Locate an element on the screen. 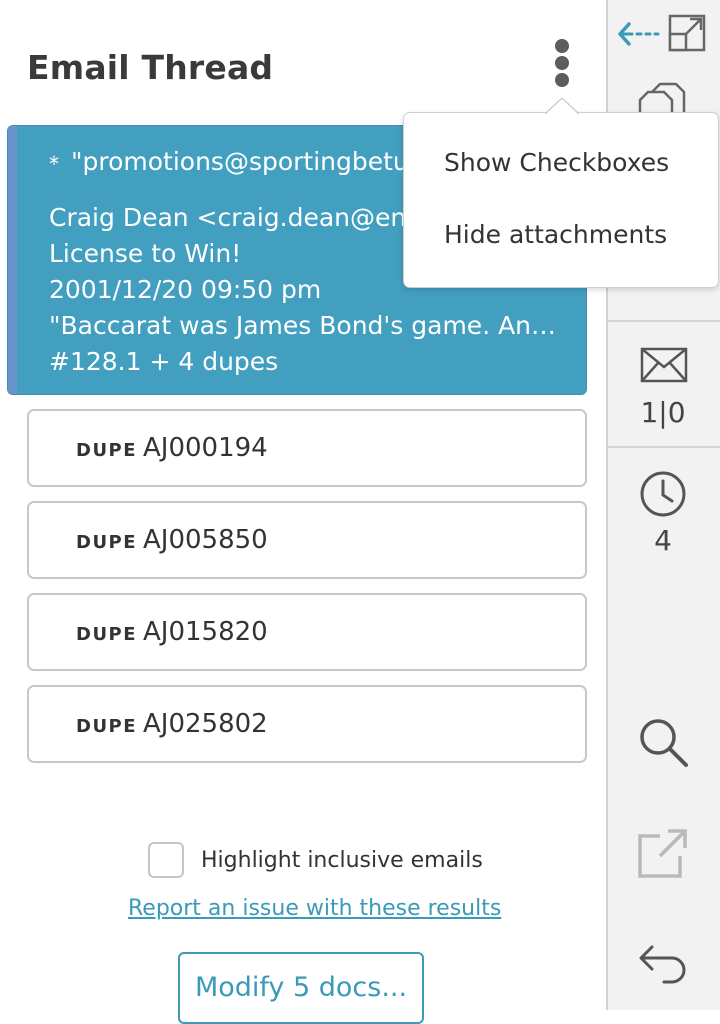  dupe-row: DUPE AJ000194 is located at coordinates (307, 448).